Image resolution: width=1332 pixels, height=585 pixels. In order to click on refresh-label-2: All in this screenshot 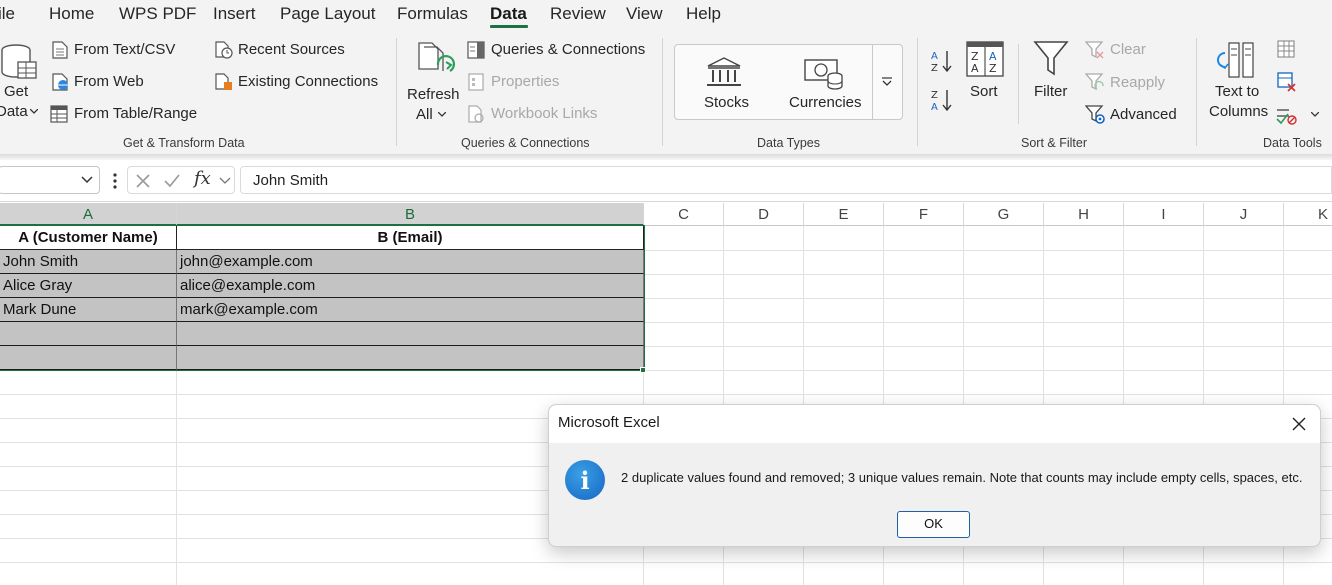, I will do `click(424, 114)`.